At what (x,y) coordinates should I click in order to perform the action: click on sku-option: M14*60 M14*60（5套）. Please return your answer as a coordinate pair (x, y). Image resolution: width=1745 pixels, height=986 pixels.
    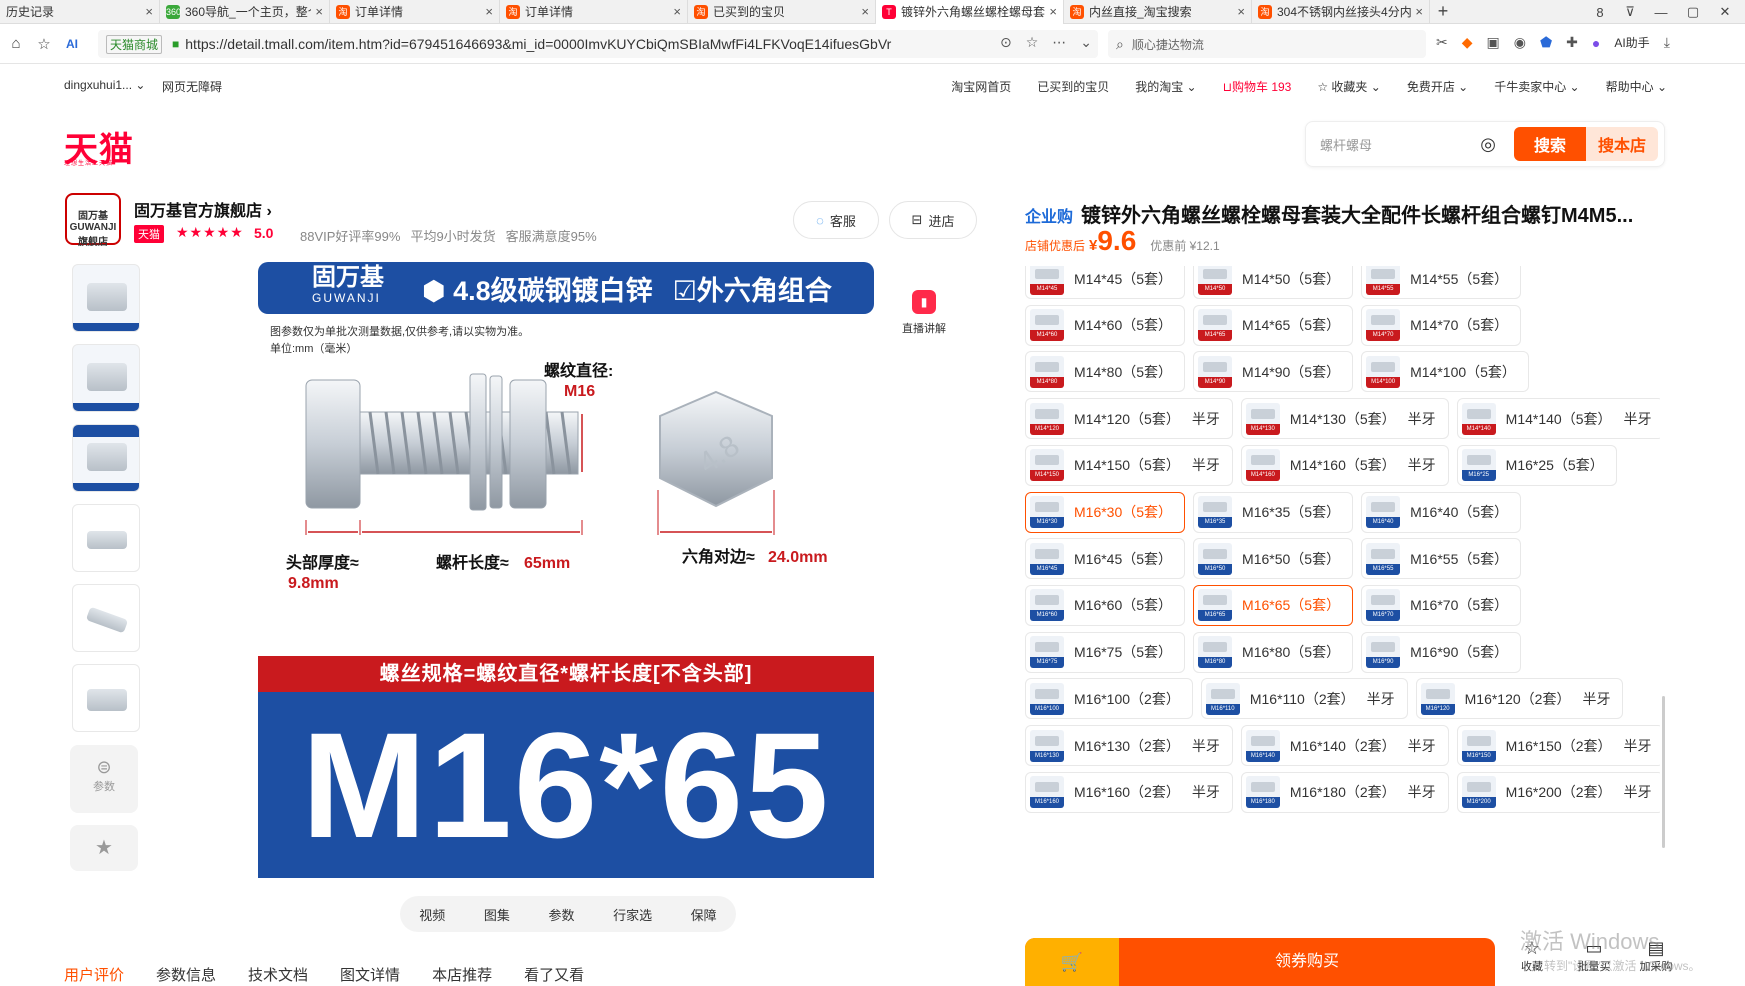
    Looking at the image, I should click on (1105, 325).